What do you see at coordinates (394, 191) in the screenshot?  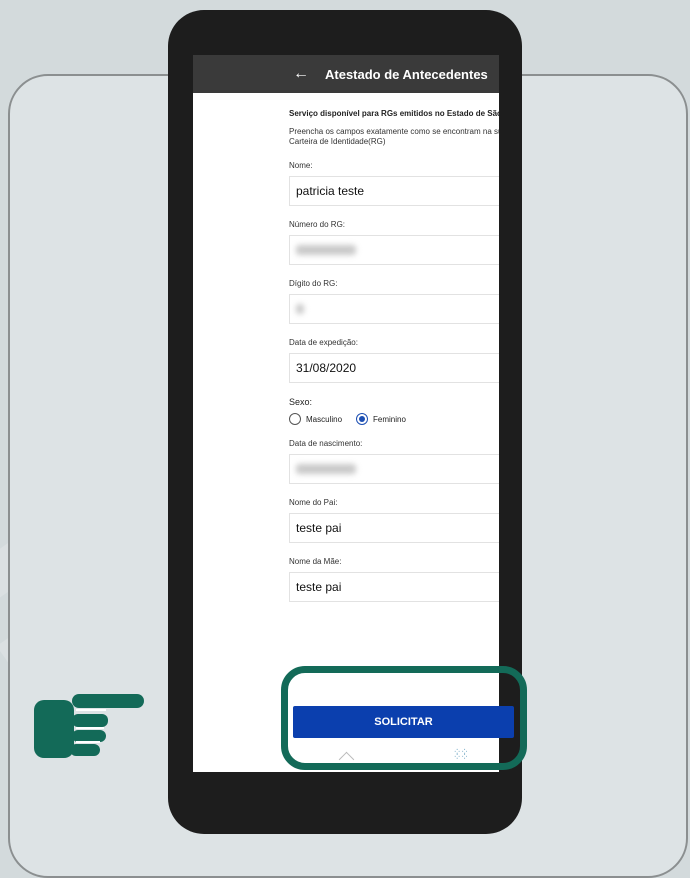 I see `nome-field: patricia teste` at bounding box center [394, 191].